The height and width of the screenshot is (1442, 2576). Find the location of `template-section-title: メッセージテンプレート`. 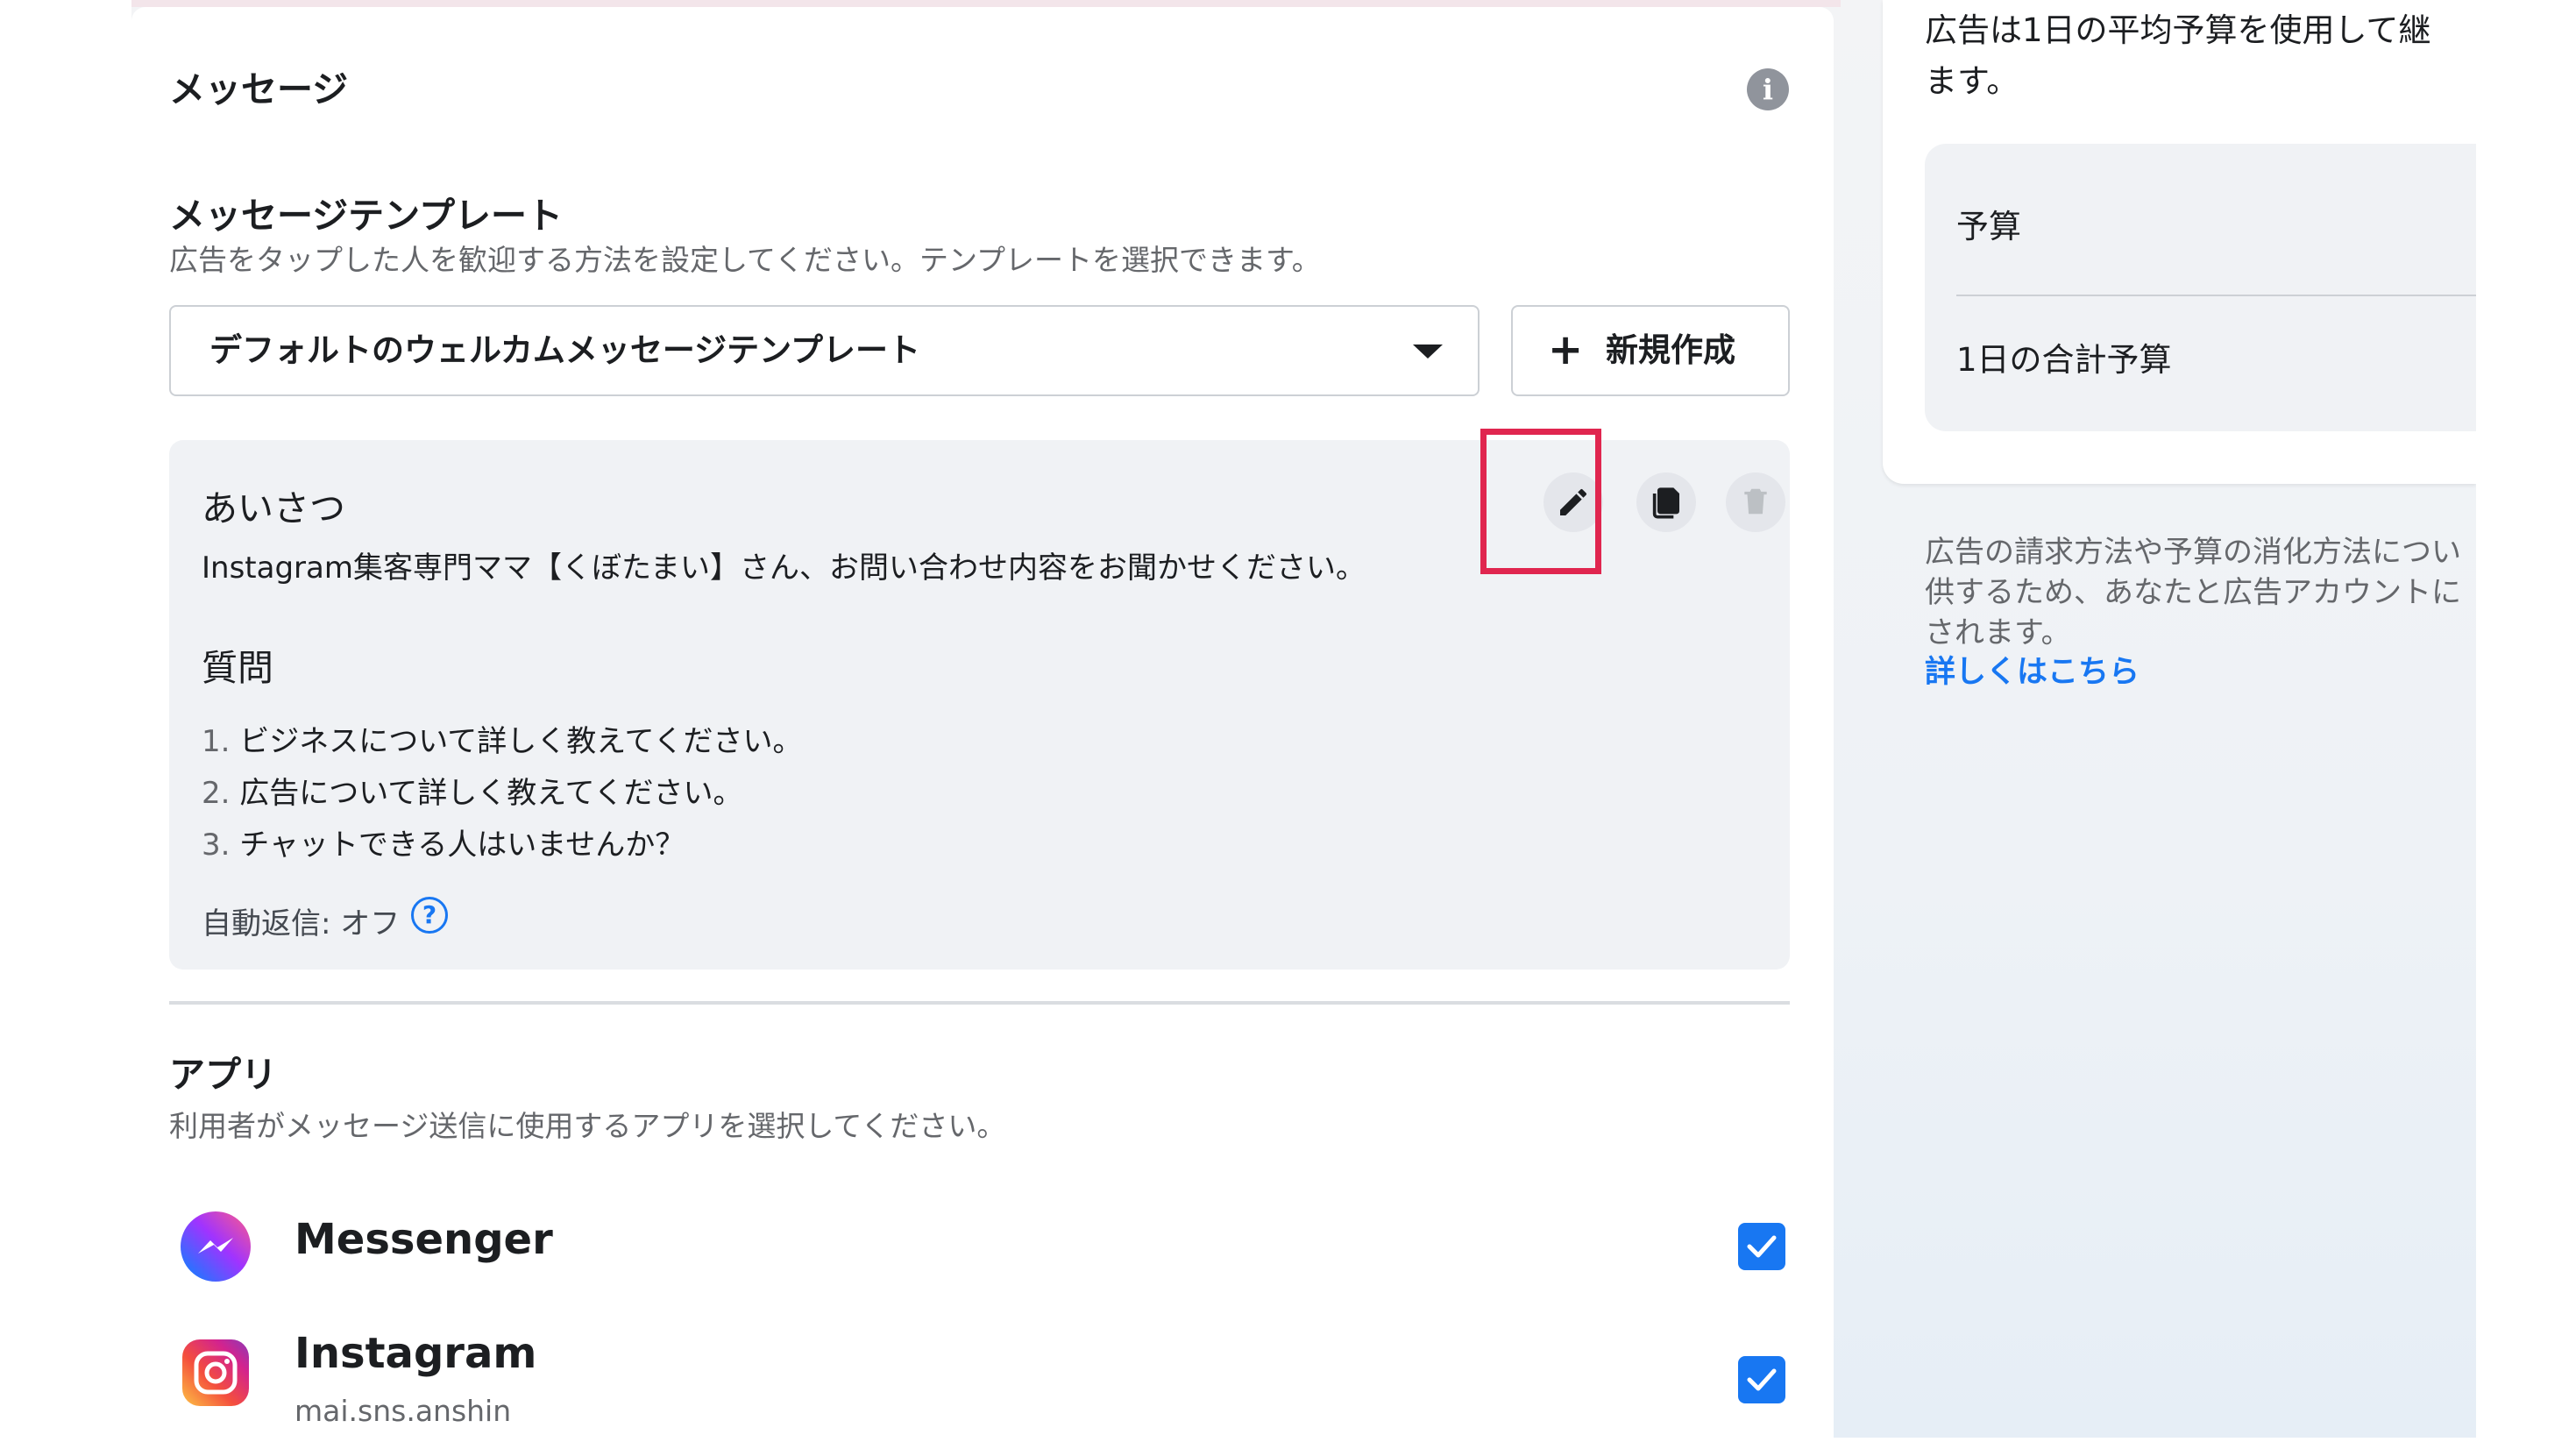

template-section-title: メッセージテンプレート is located at coordinates (366, 216).